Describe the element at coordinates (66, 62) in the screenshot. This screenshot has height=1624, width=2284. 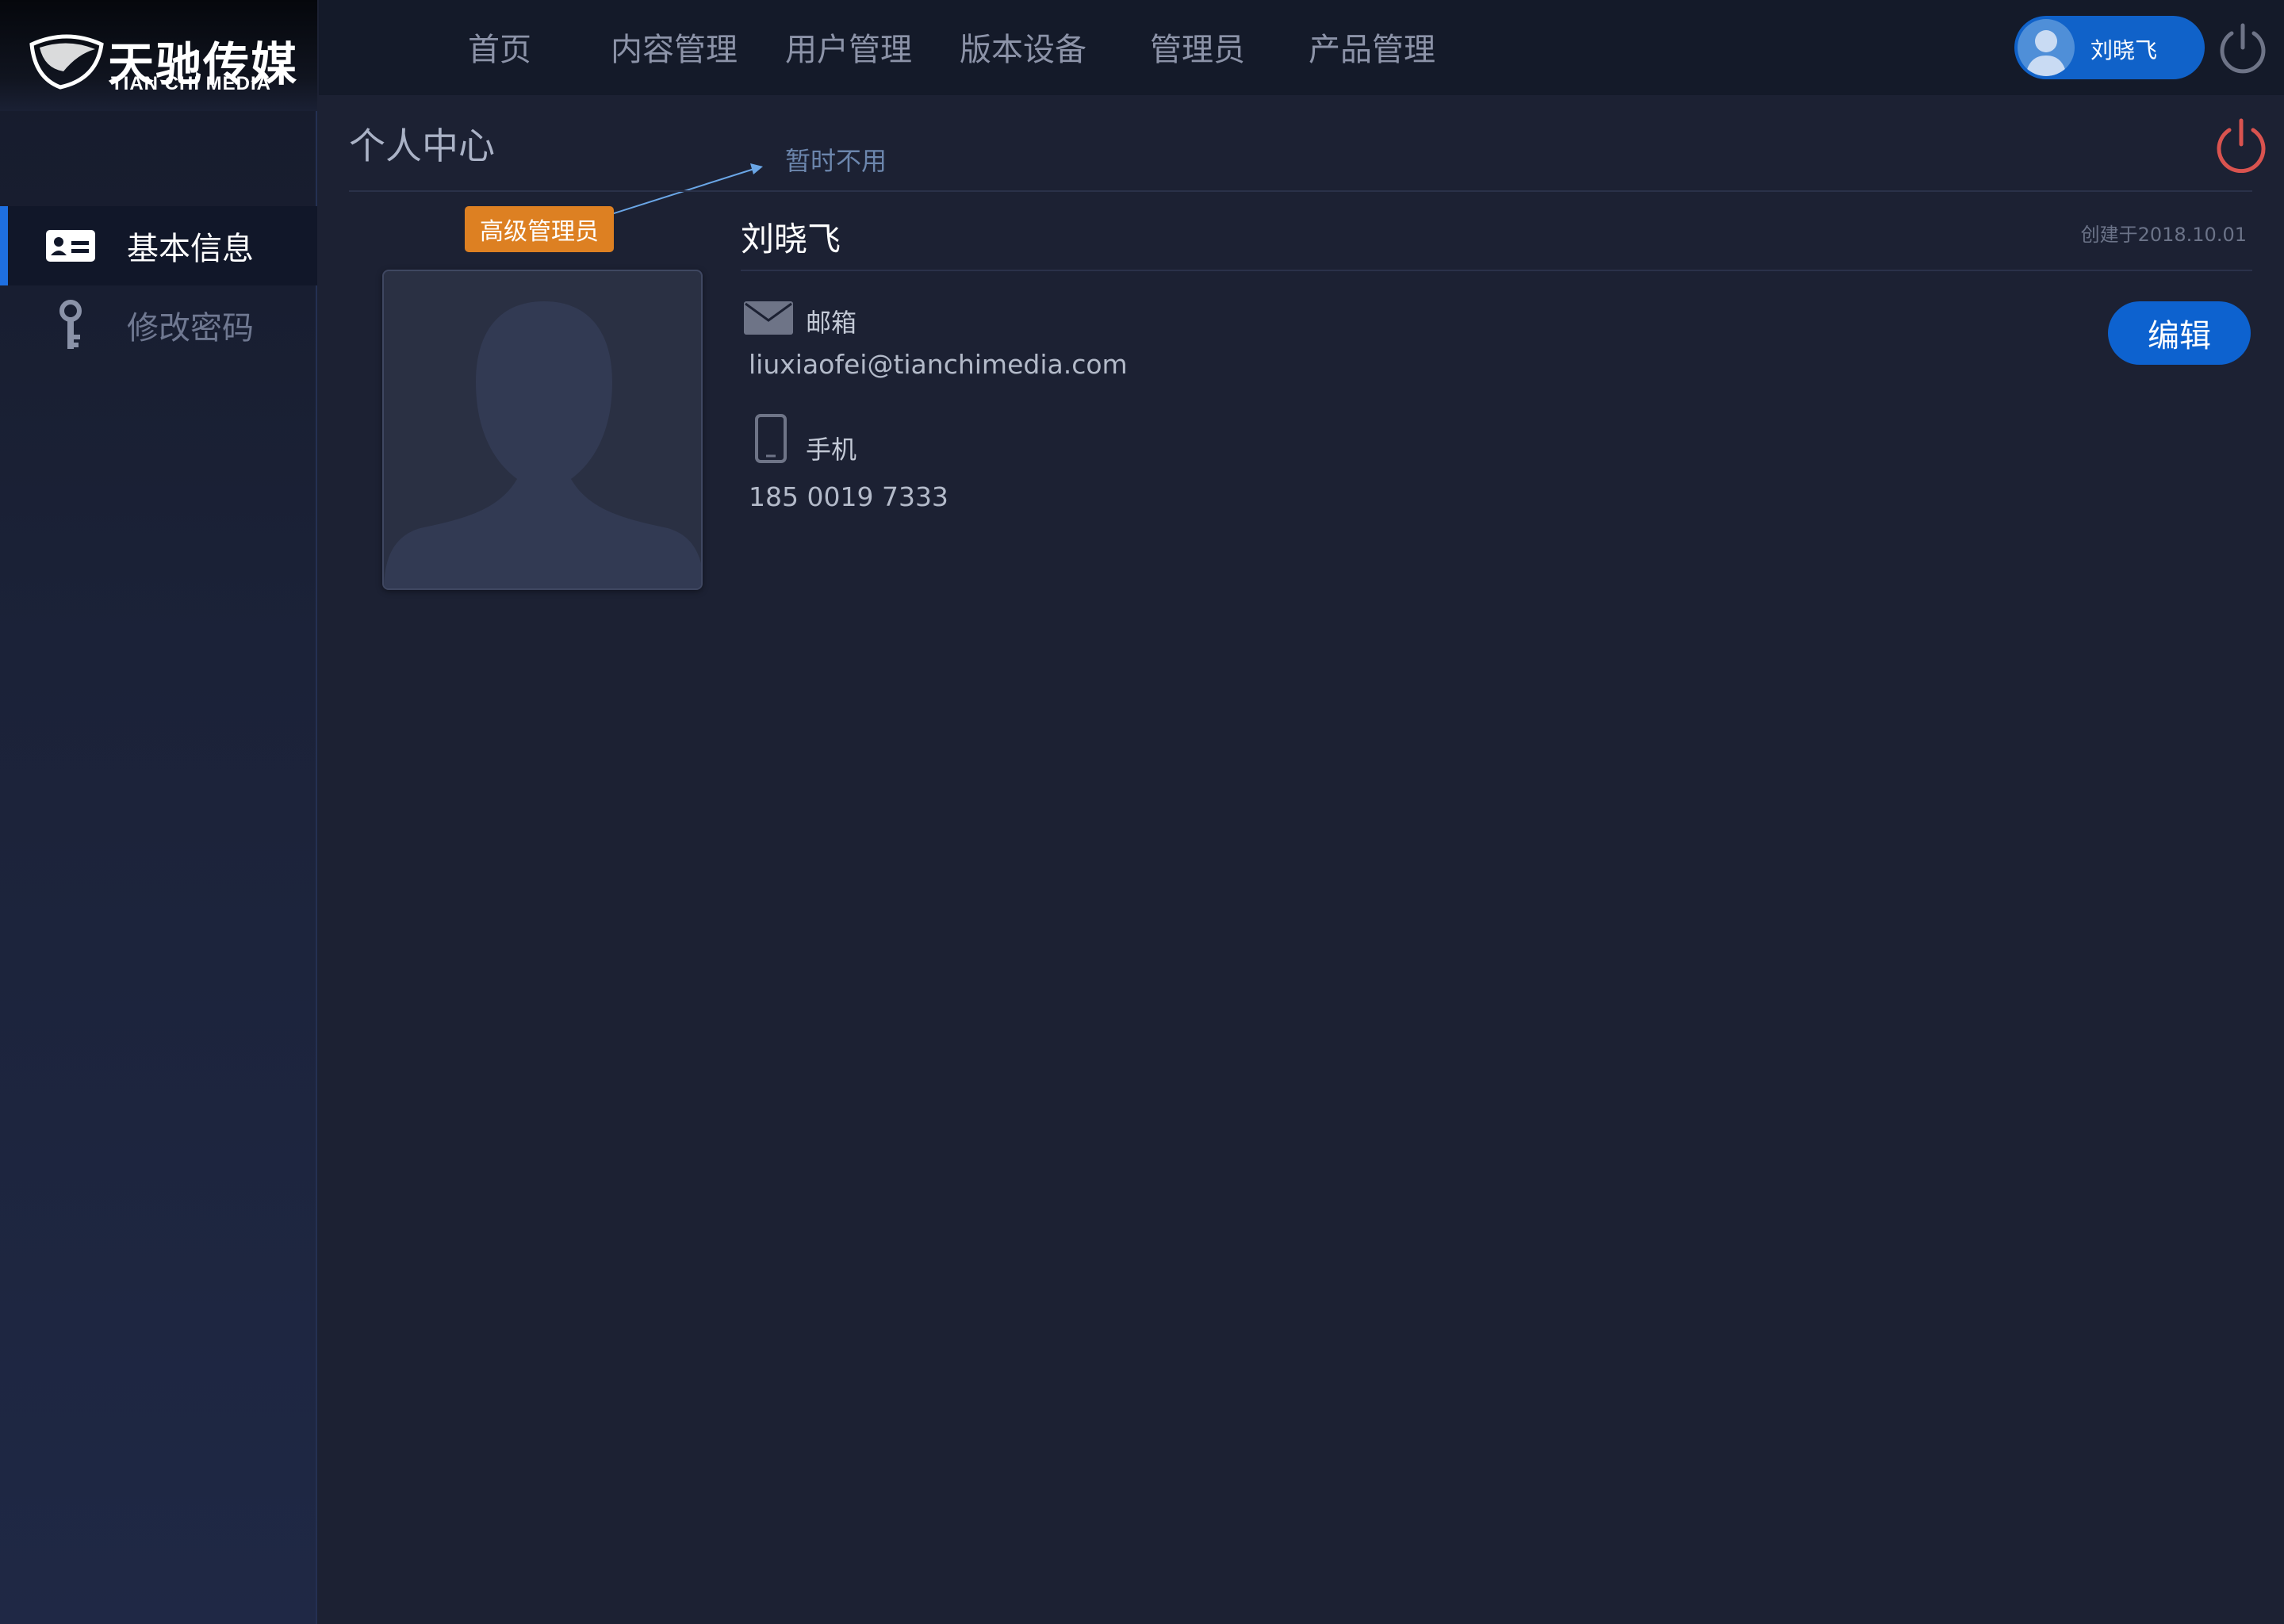
I see `logo-mark-icon` at that location.